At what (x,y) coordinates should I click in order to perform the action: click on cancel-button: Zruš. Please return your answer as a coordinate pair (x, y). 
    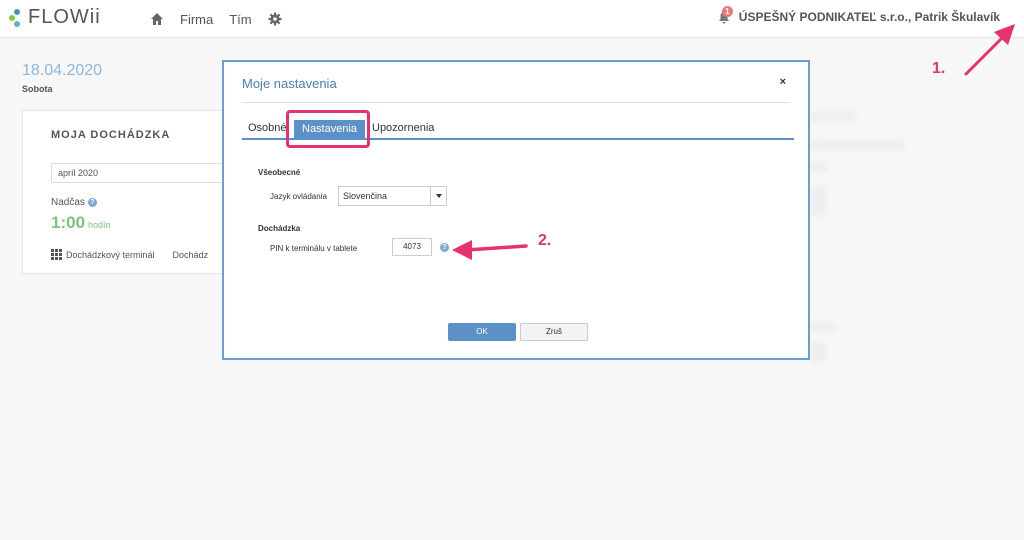
    Looking at the image, I should click on (554, 332).